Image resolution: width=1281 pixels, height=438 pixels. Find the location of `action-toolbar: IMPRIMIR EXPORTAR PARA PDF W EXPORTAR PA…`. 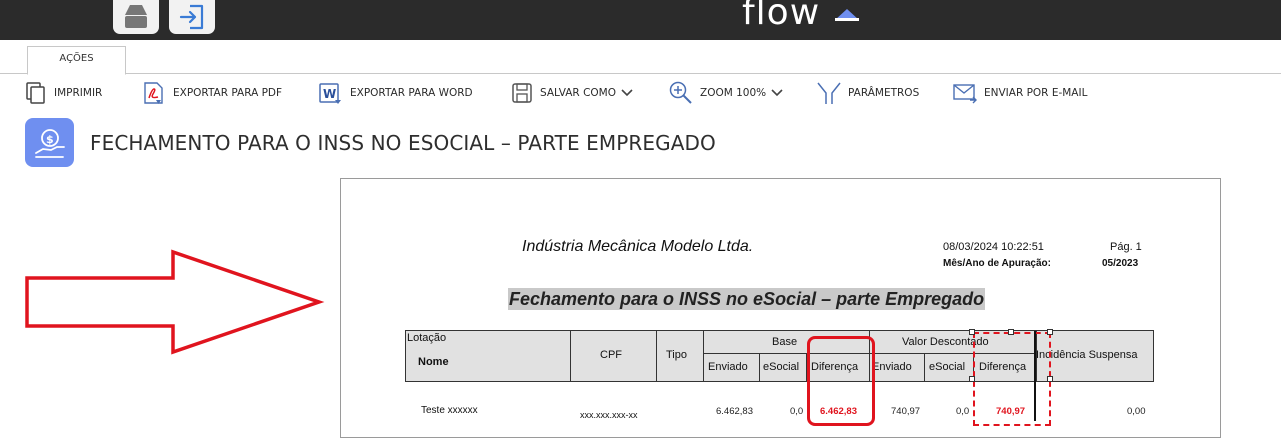

action-toolbar: IMPRIMIR EXPORTAR PARA PDF W EXPORTAR PA… is located at coordinates (640, 93).